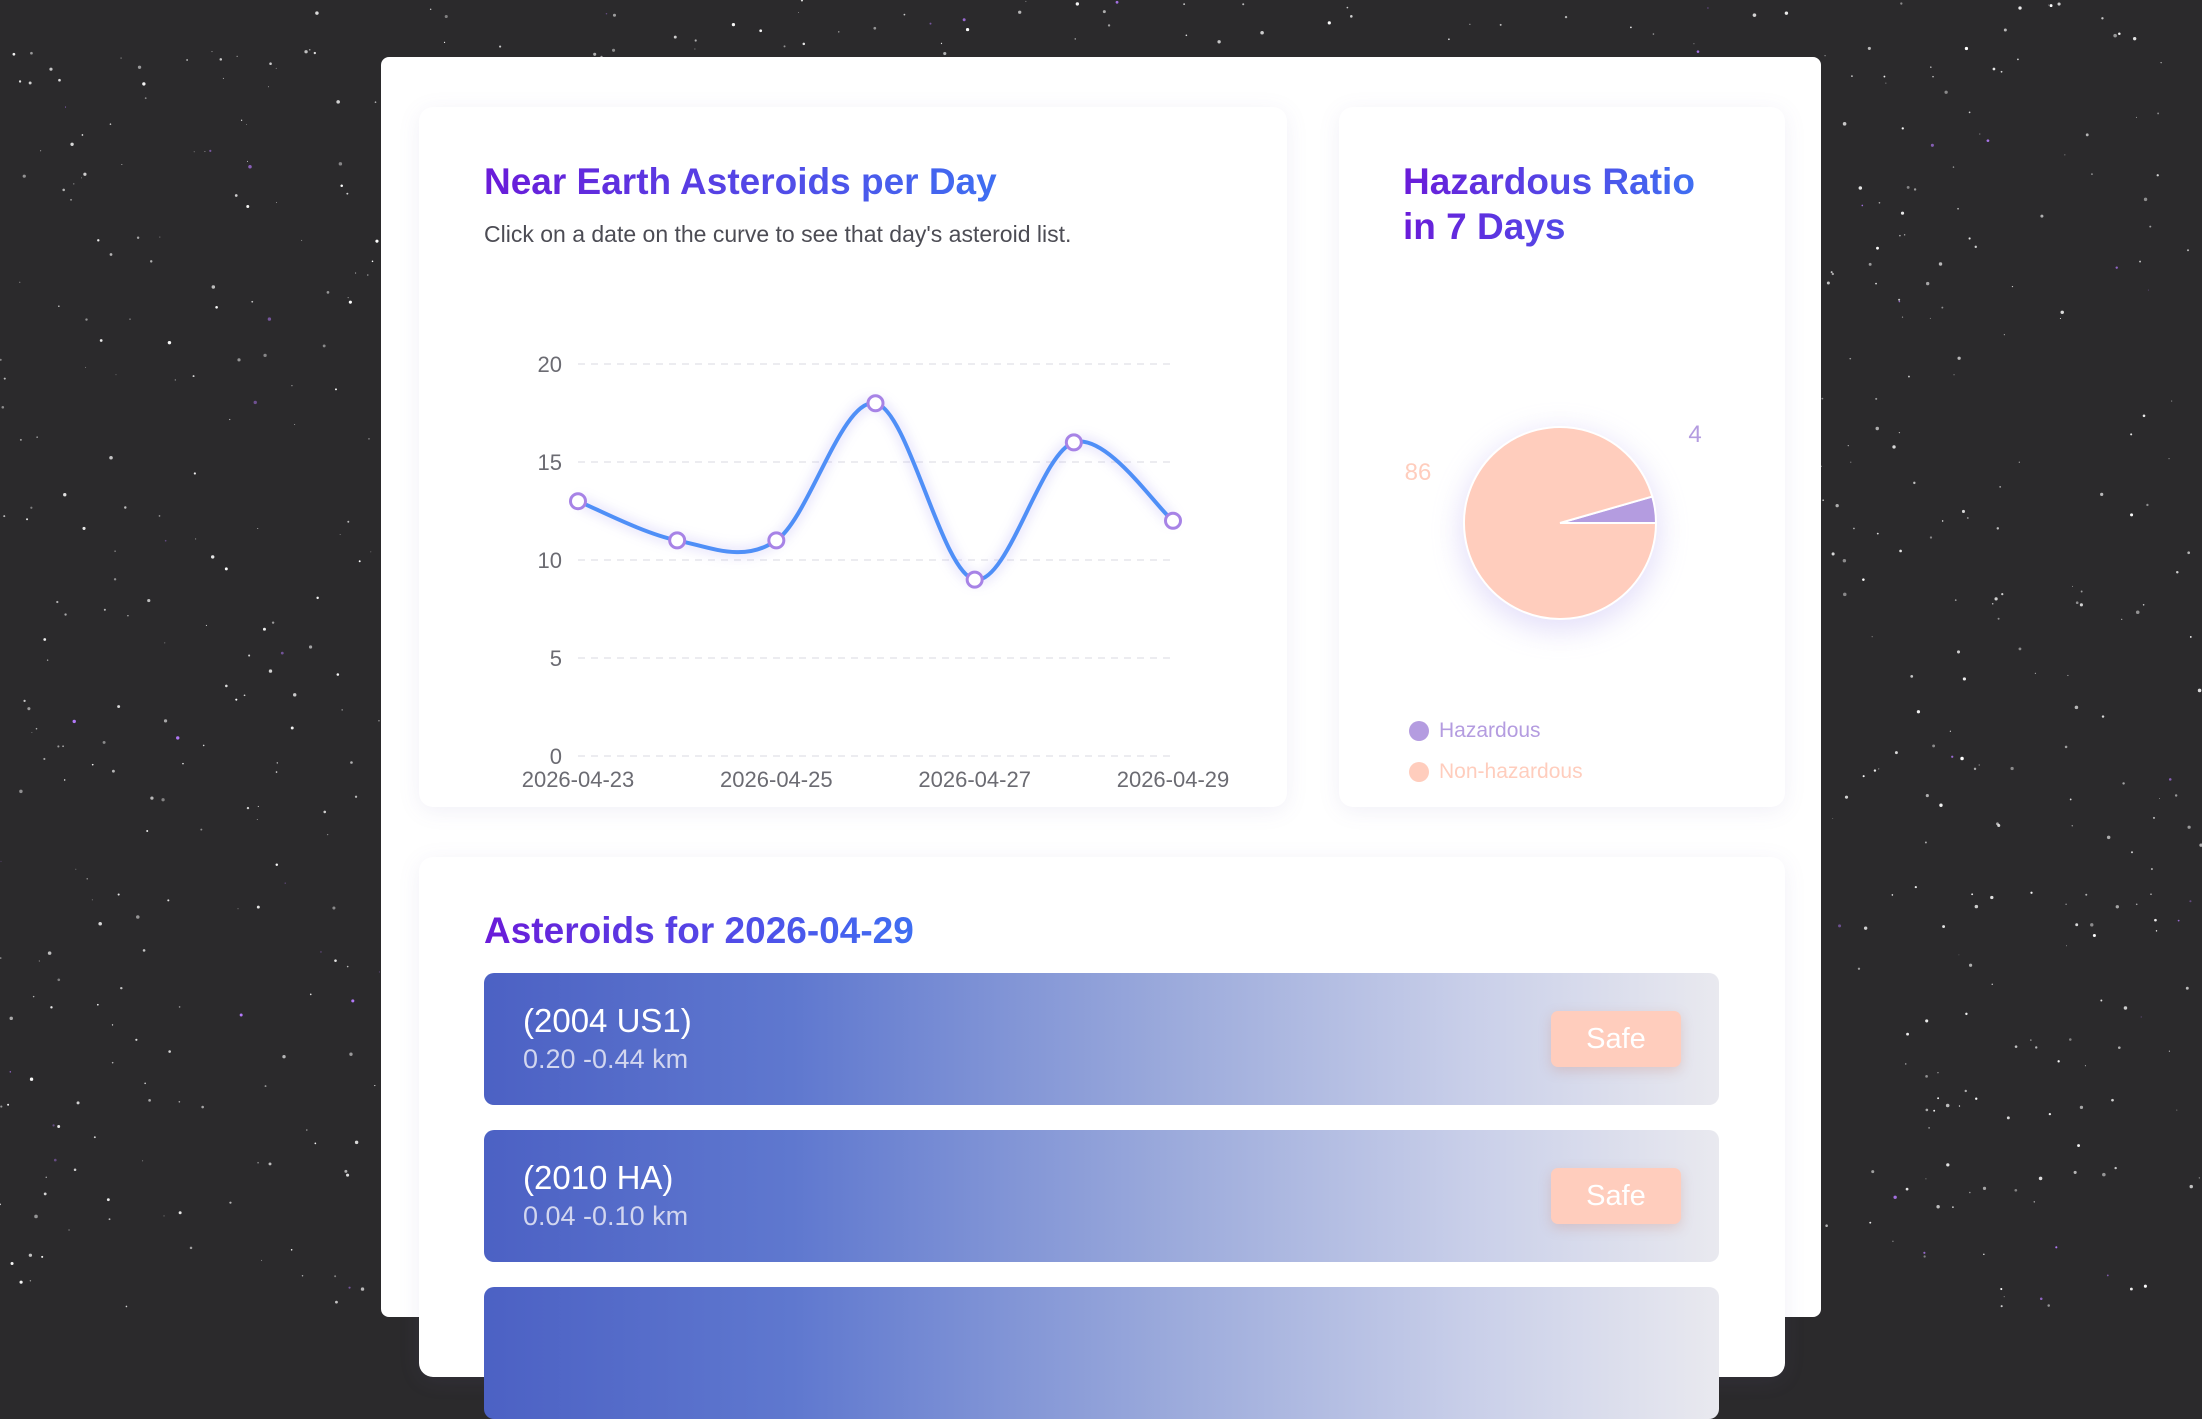 This screenshot has height=1419, width=2202. I want to click on asteroid-name: (2004 US1), so click(607, 1020).